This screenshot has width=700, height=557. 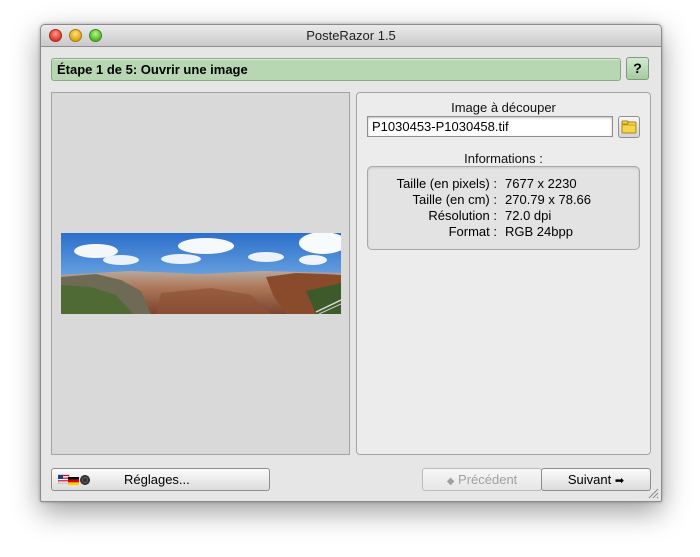 I want to click on open-image-button, so click(x=629, y=127).